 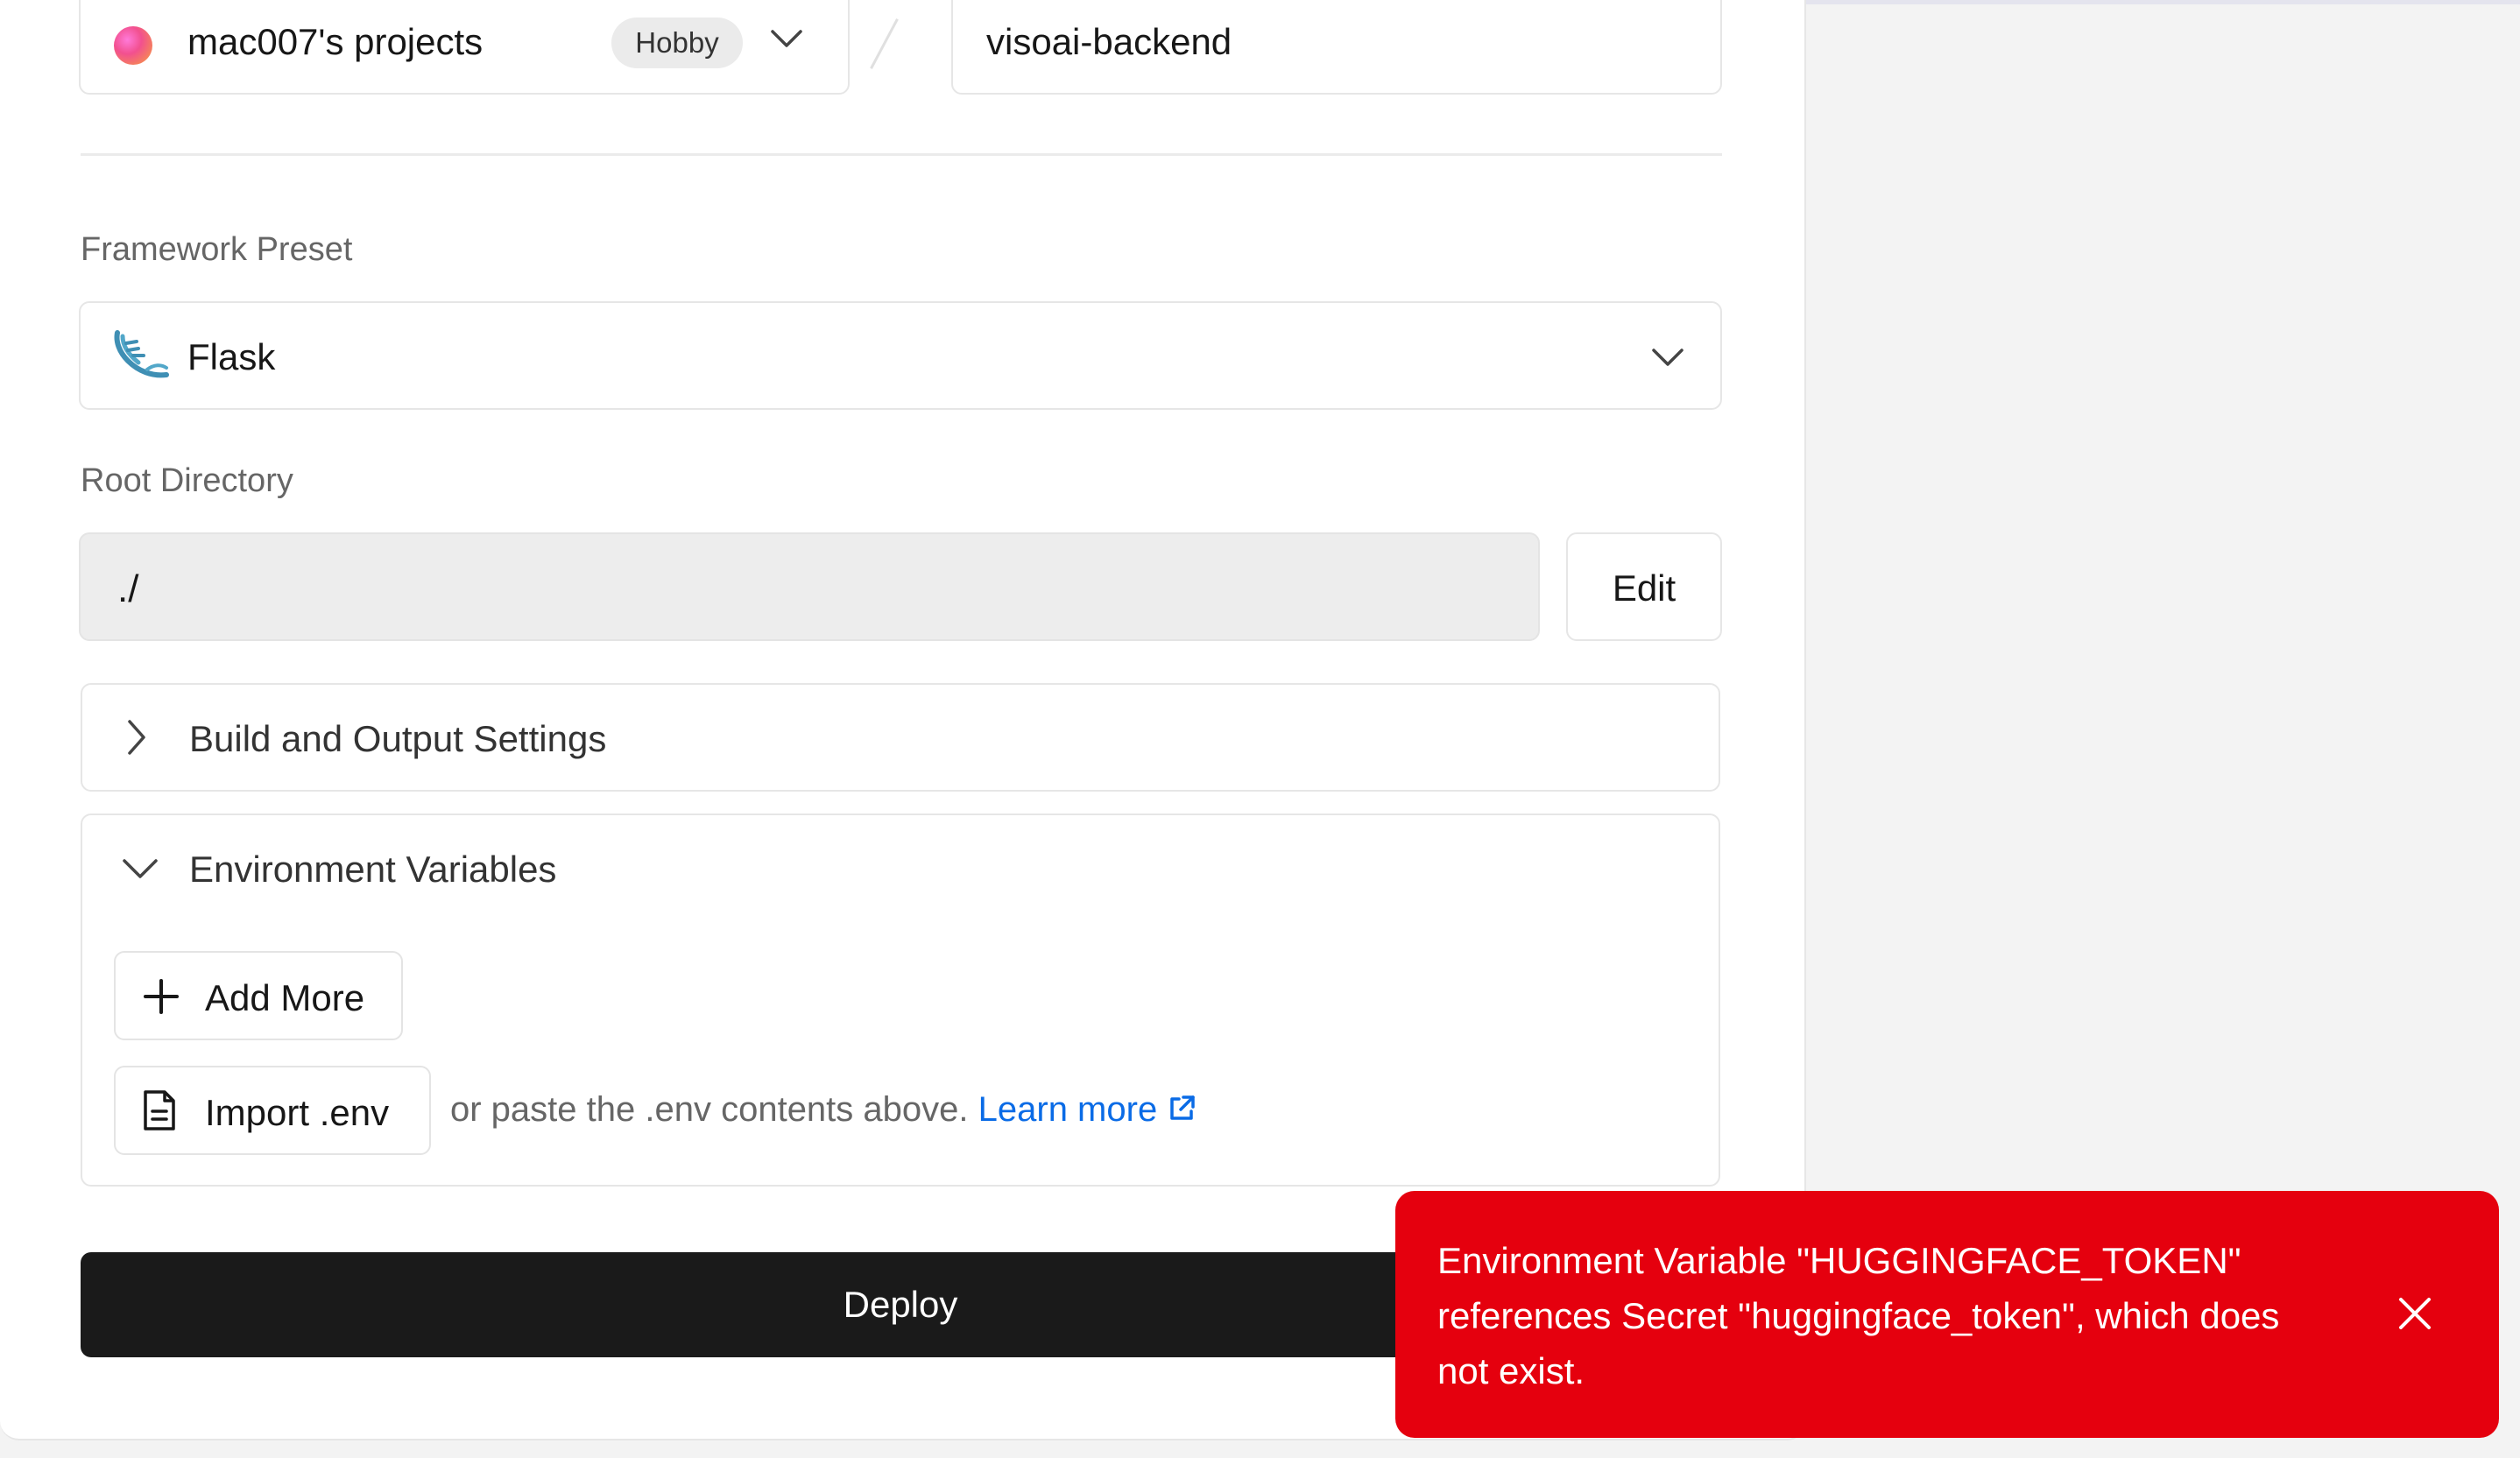 I want to click on environment-variables-toggle: Environment Variables, so click(x=432, y=863).